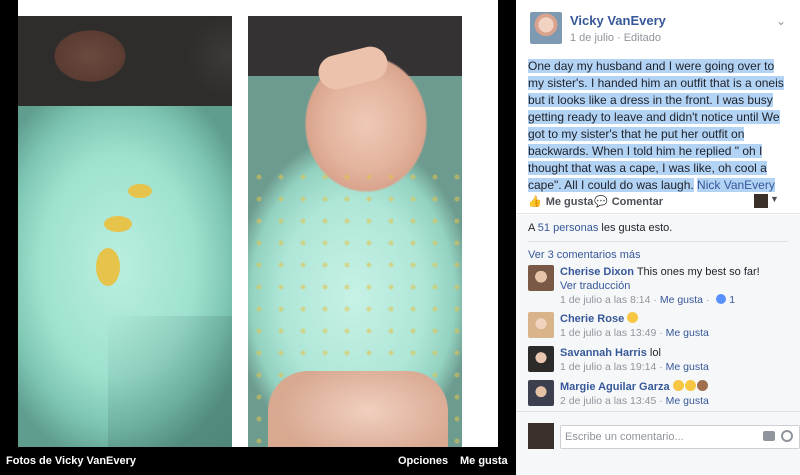 Image resolution: width=800 pixels, height=475 pixels. Describe the element at coordinates (584, 255) in the screenshot. I see `more-comments-link: Ver 3 comentarios más` at that location.